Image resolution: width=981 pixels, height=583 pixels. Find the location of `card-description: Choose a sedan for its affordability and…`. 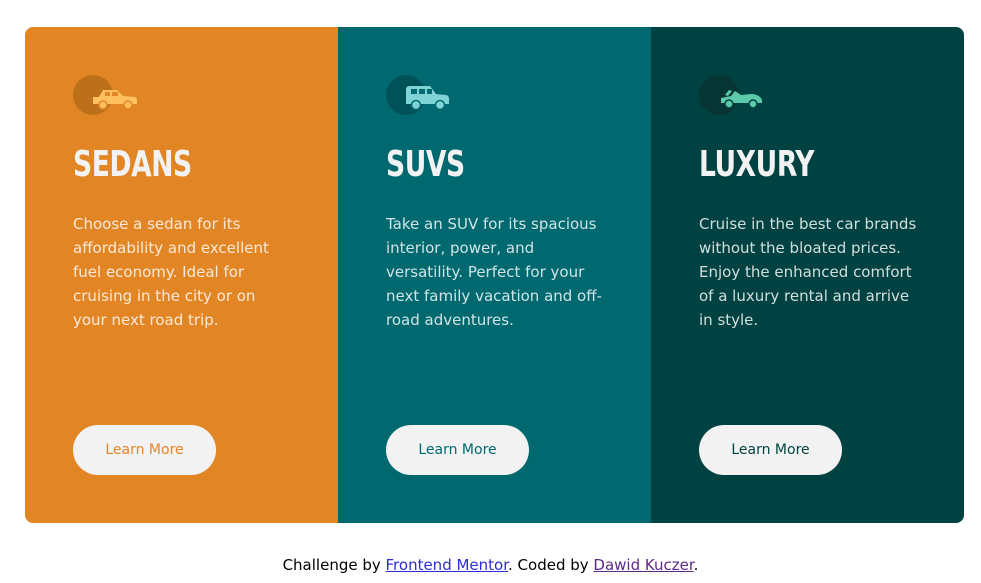

card-description: Choose a sedan for its affordability and… is located at coordinates (171, 272).